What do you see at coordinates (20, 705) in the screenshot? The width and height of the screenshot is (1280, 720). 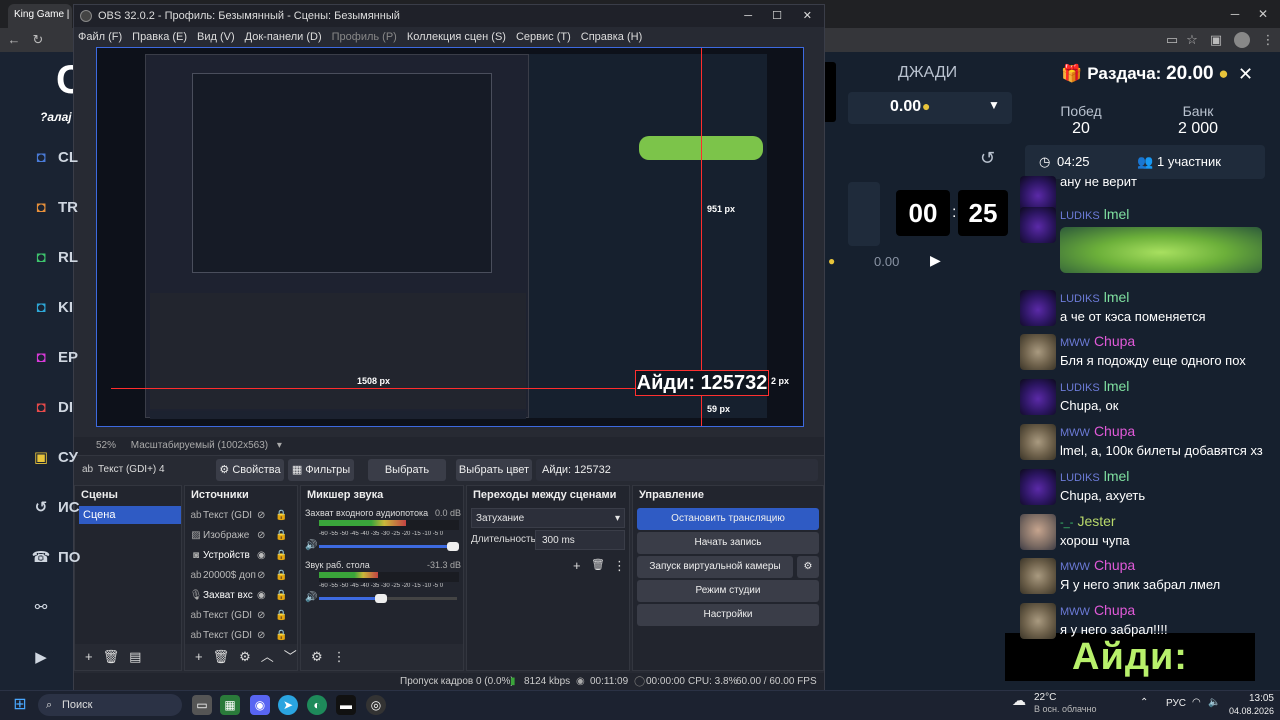 I see `windows-start-icon: ⊞` at bounding box center [20, 705].